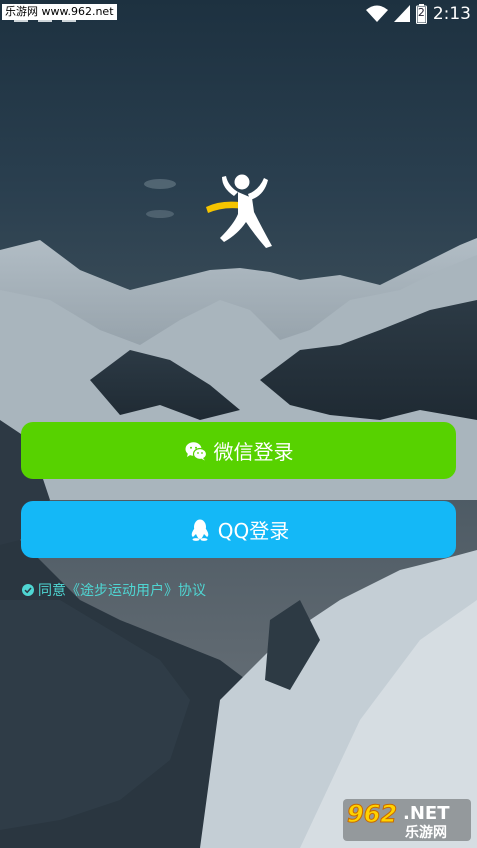 The height and width of the screenshot is (848, 477). I want to click on agreement-row: 同意《途步运动用户》协议, so click(114, 590).